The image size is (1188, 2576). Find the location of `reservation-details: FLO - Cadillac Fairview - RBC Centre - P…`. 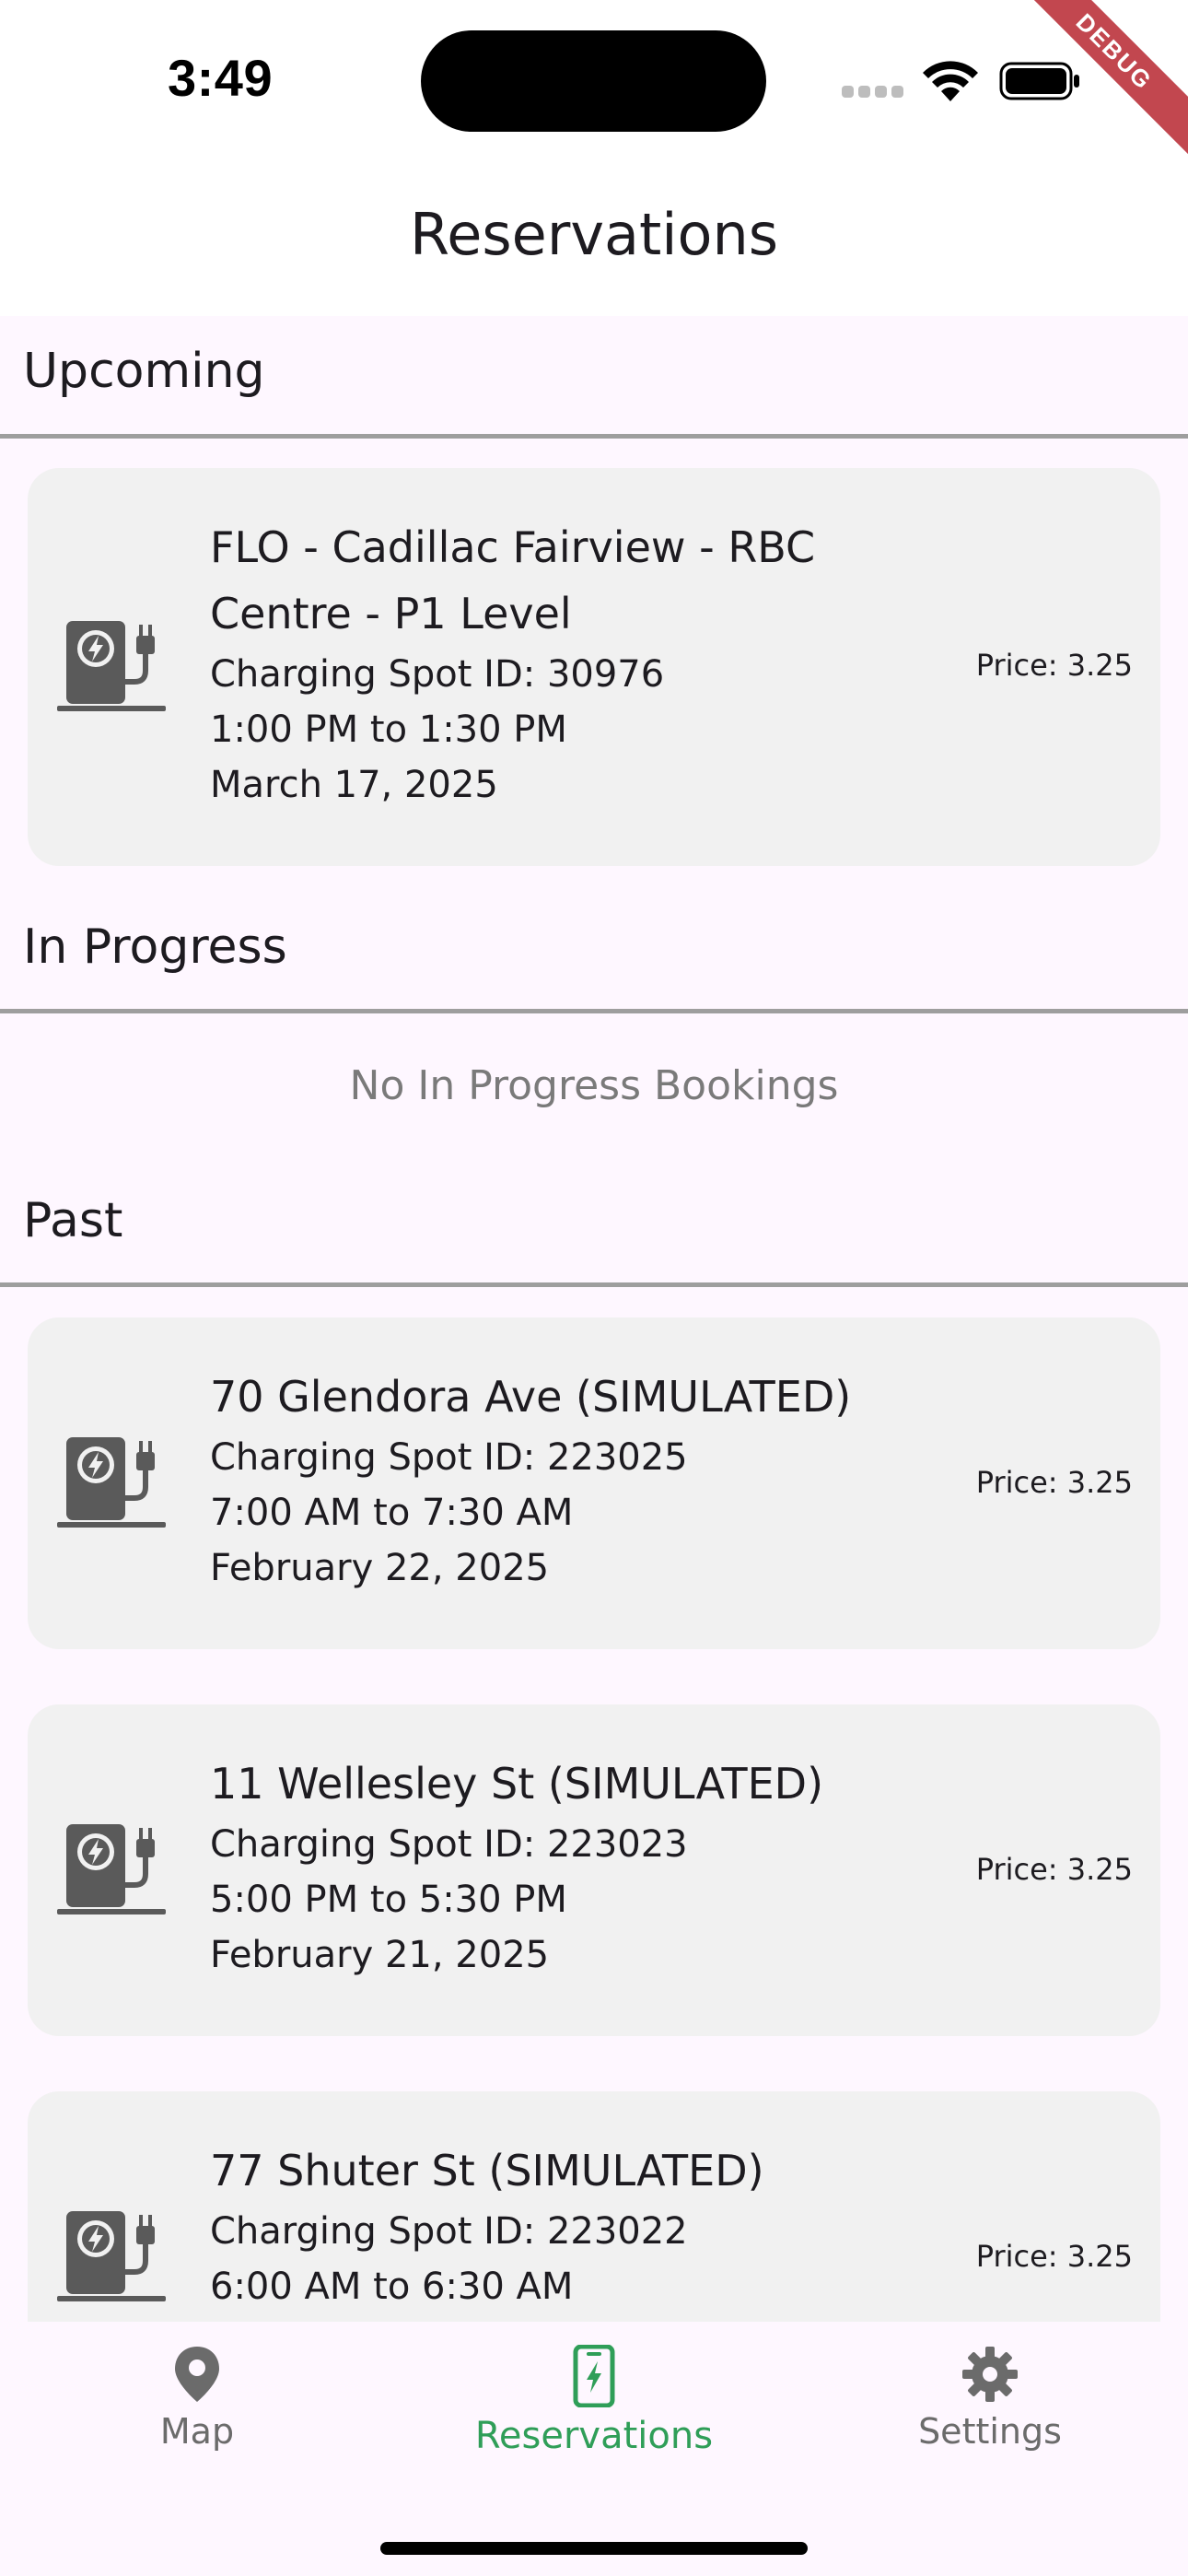

reservation-details: FLO - Cadillac Fairview - RBC Centre - P… is located at coordinates (578, 663).